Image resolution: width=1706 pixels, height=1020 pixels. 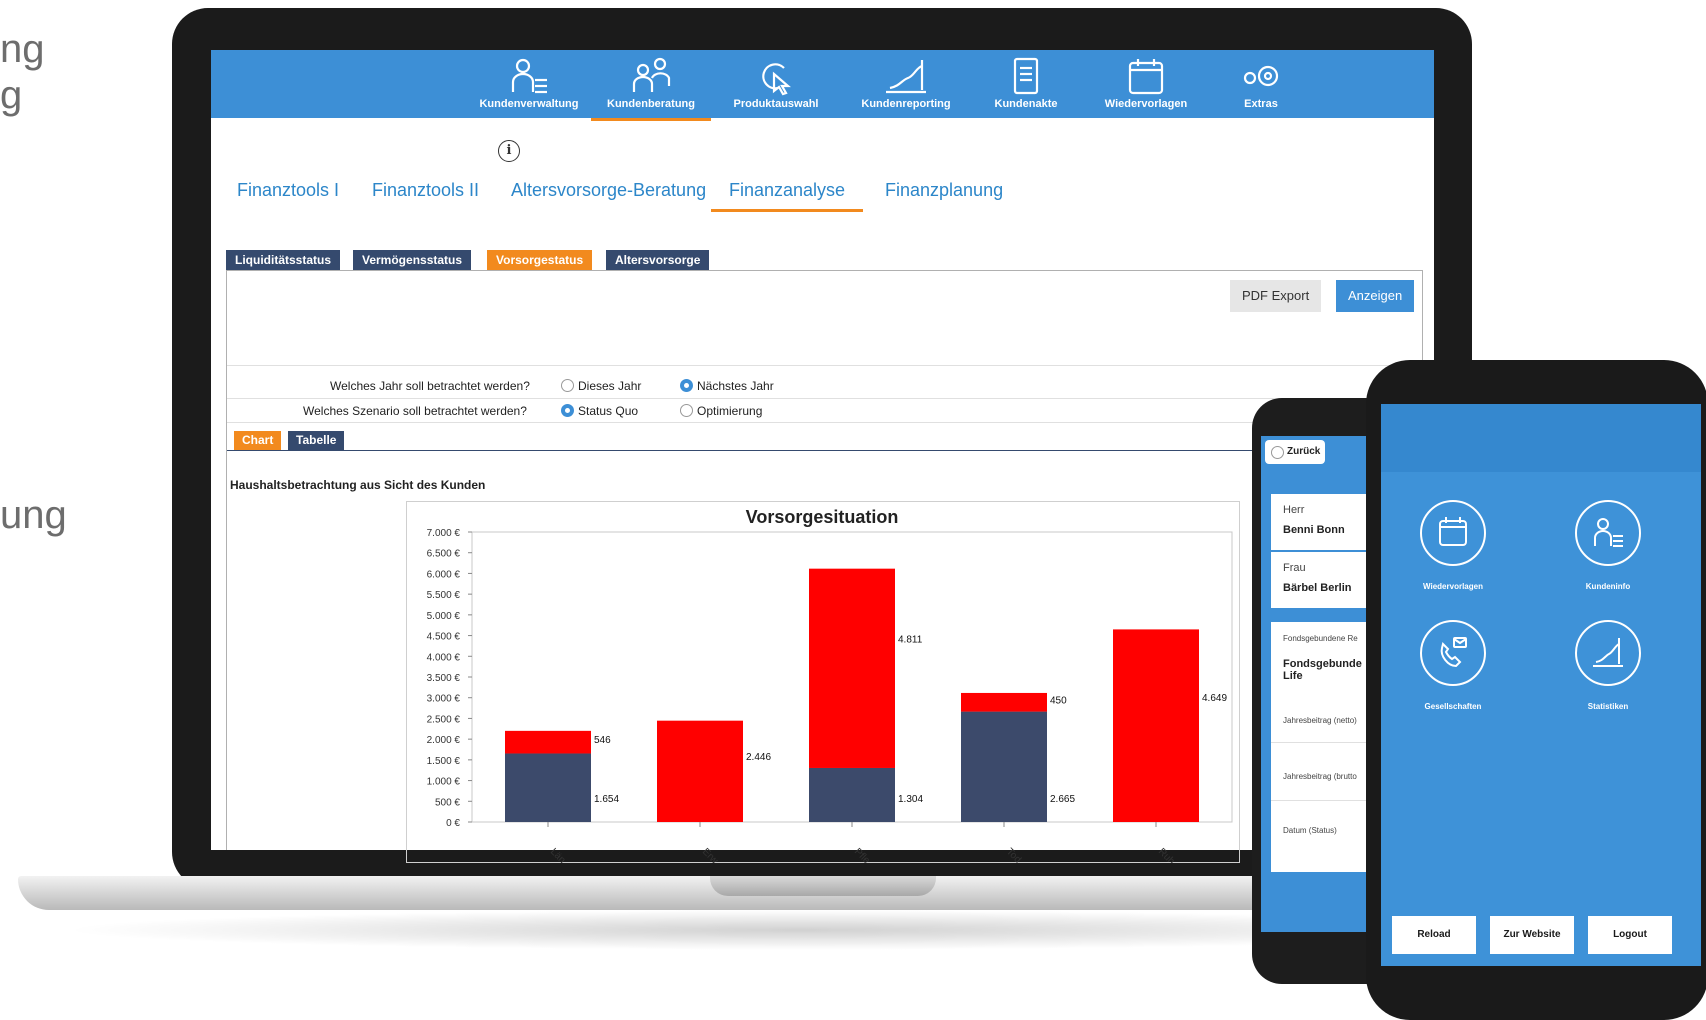 I want to click on nav-kundenberatung: Kundenberatung, so click(x=651, y=85).